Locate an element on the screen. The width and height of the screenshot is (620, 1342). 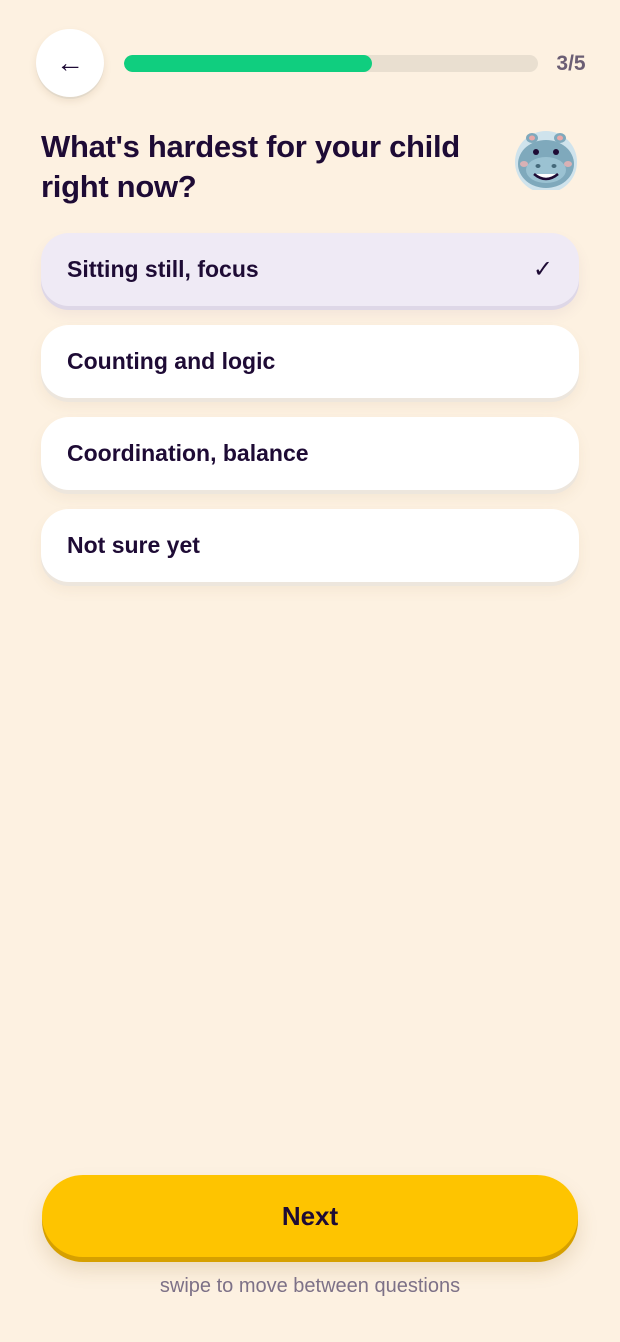
option-label: Sitting still, focus is located at coordinates (163, 269).